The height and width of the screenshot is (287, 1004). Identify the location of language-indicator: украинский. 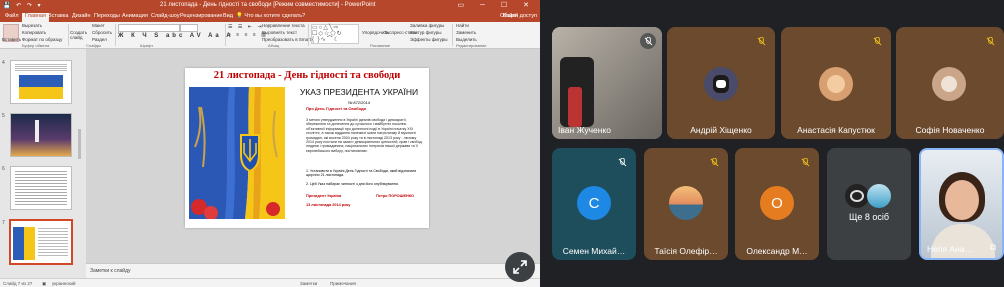
(63, 283).